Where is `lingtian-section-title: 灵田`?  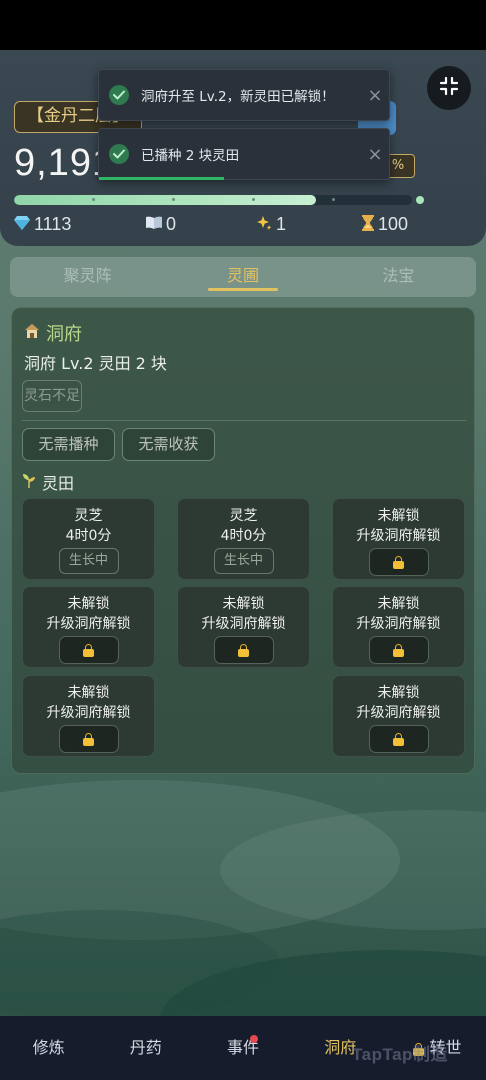
lingtian-section-title: 灵田 is located at coordinates (48, 482).